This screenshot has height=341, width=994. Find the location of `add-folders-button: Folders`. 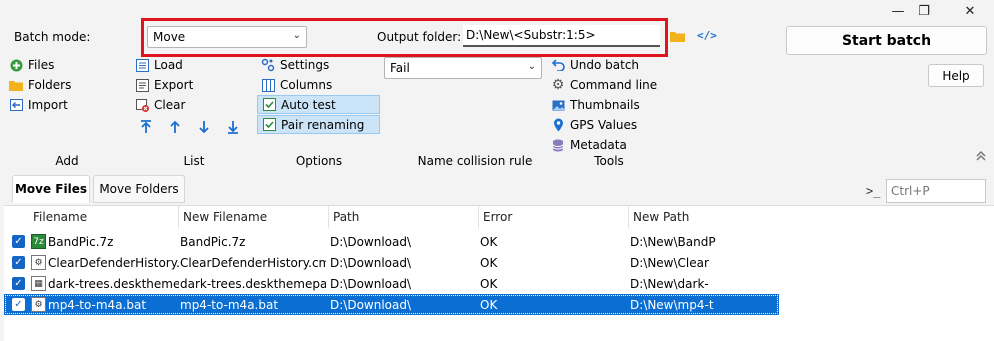

add-folders-button: Folders is located at coordinates (39, 85).